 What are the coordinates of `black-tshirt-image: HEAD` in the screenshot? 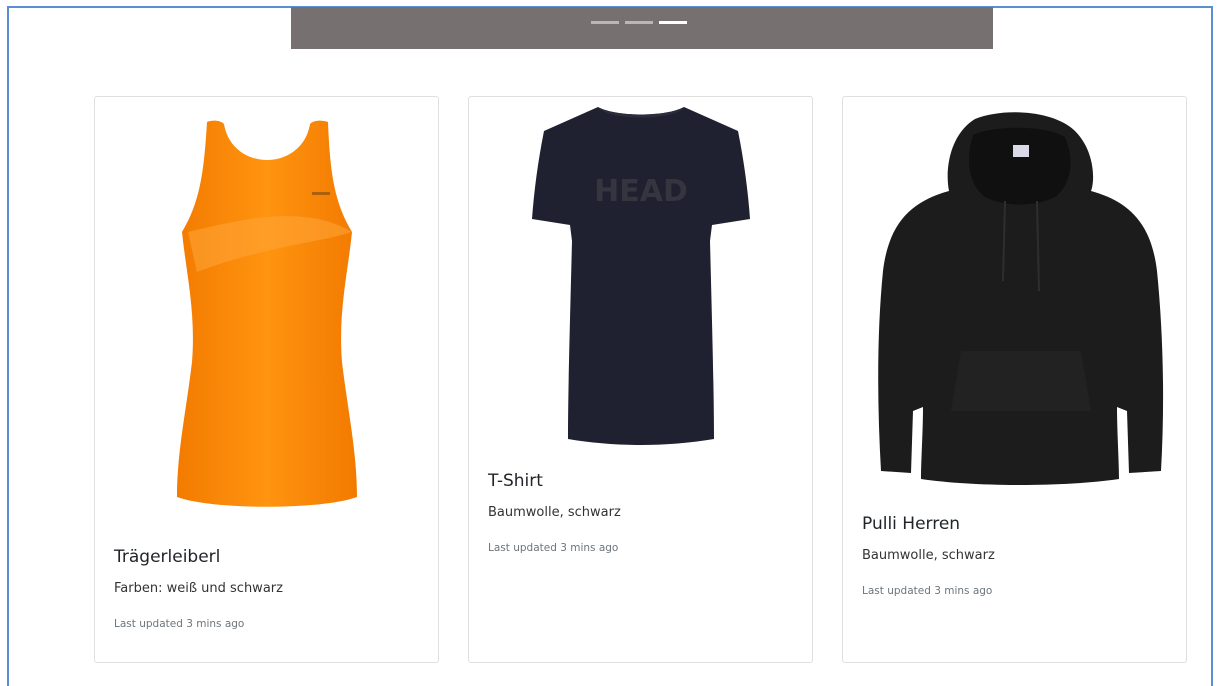 It's located at (640, 273).